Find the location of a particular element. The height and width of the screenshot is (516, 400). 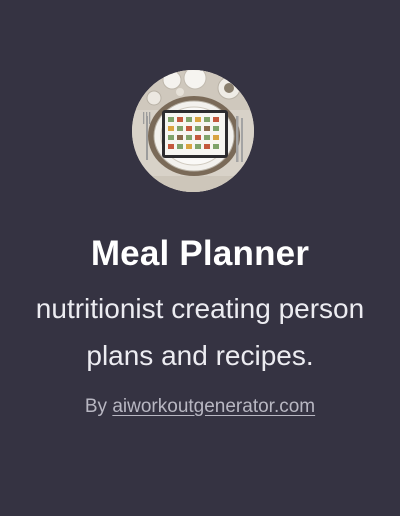

byline-prefix: By is located at coordinates (96, 406).